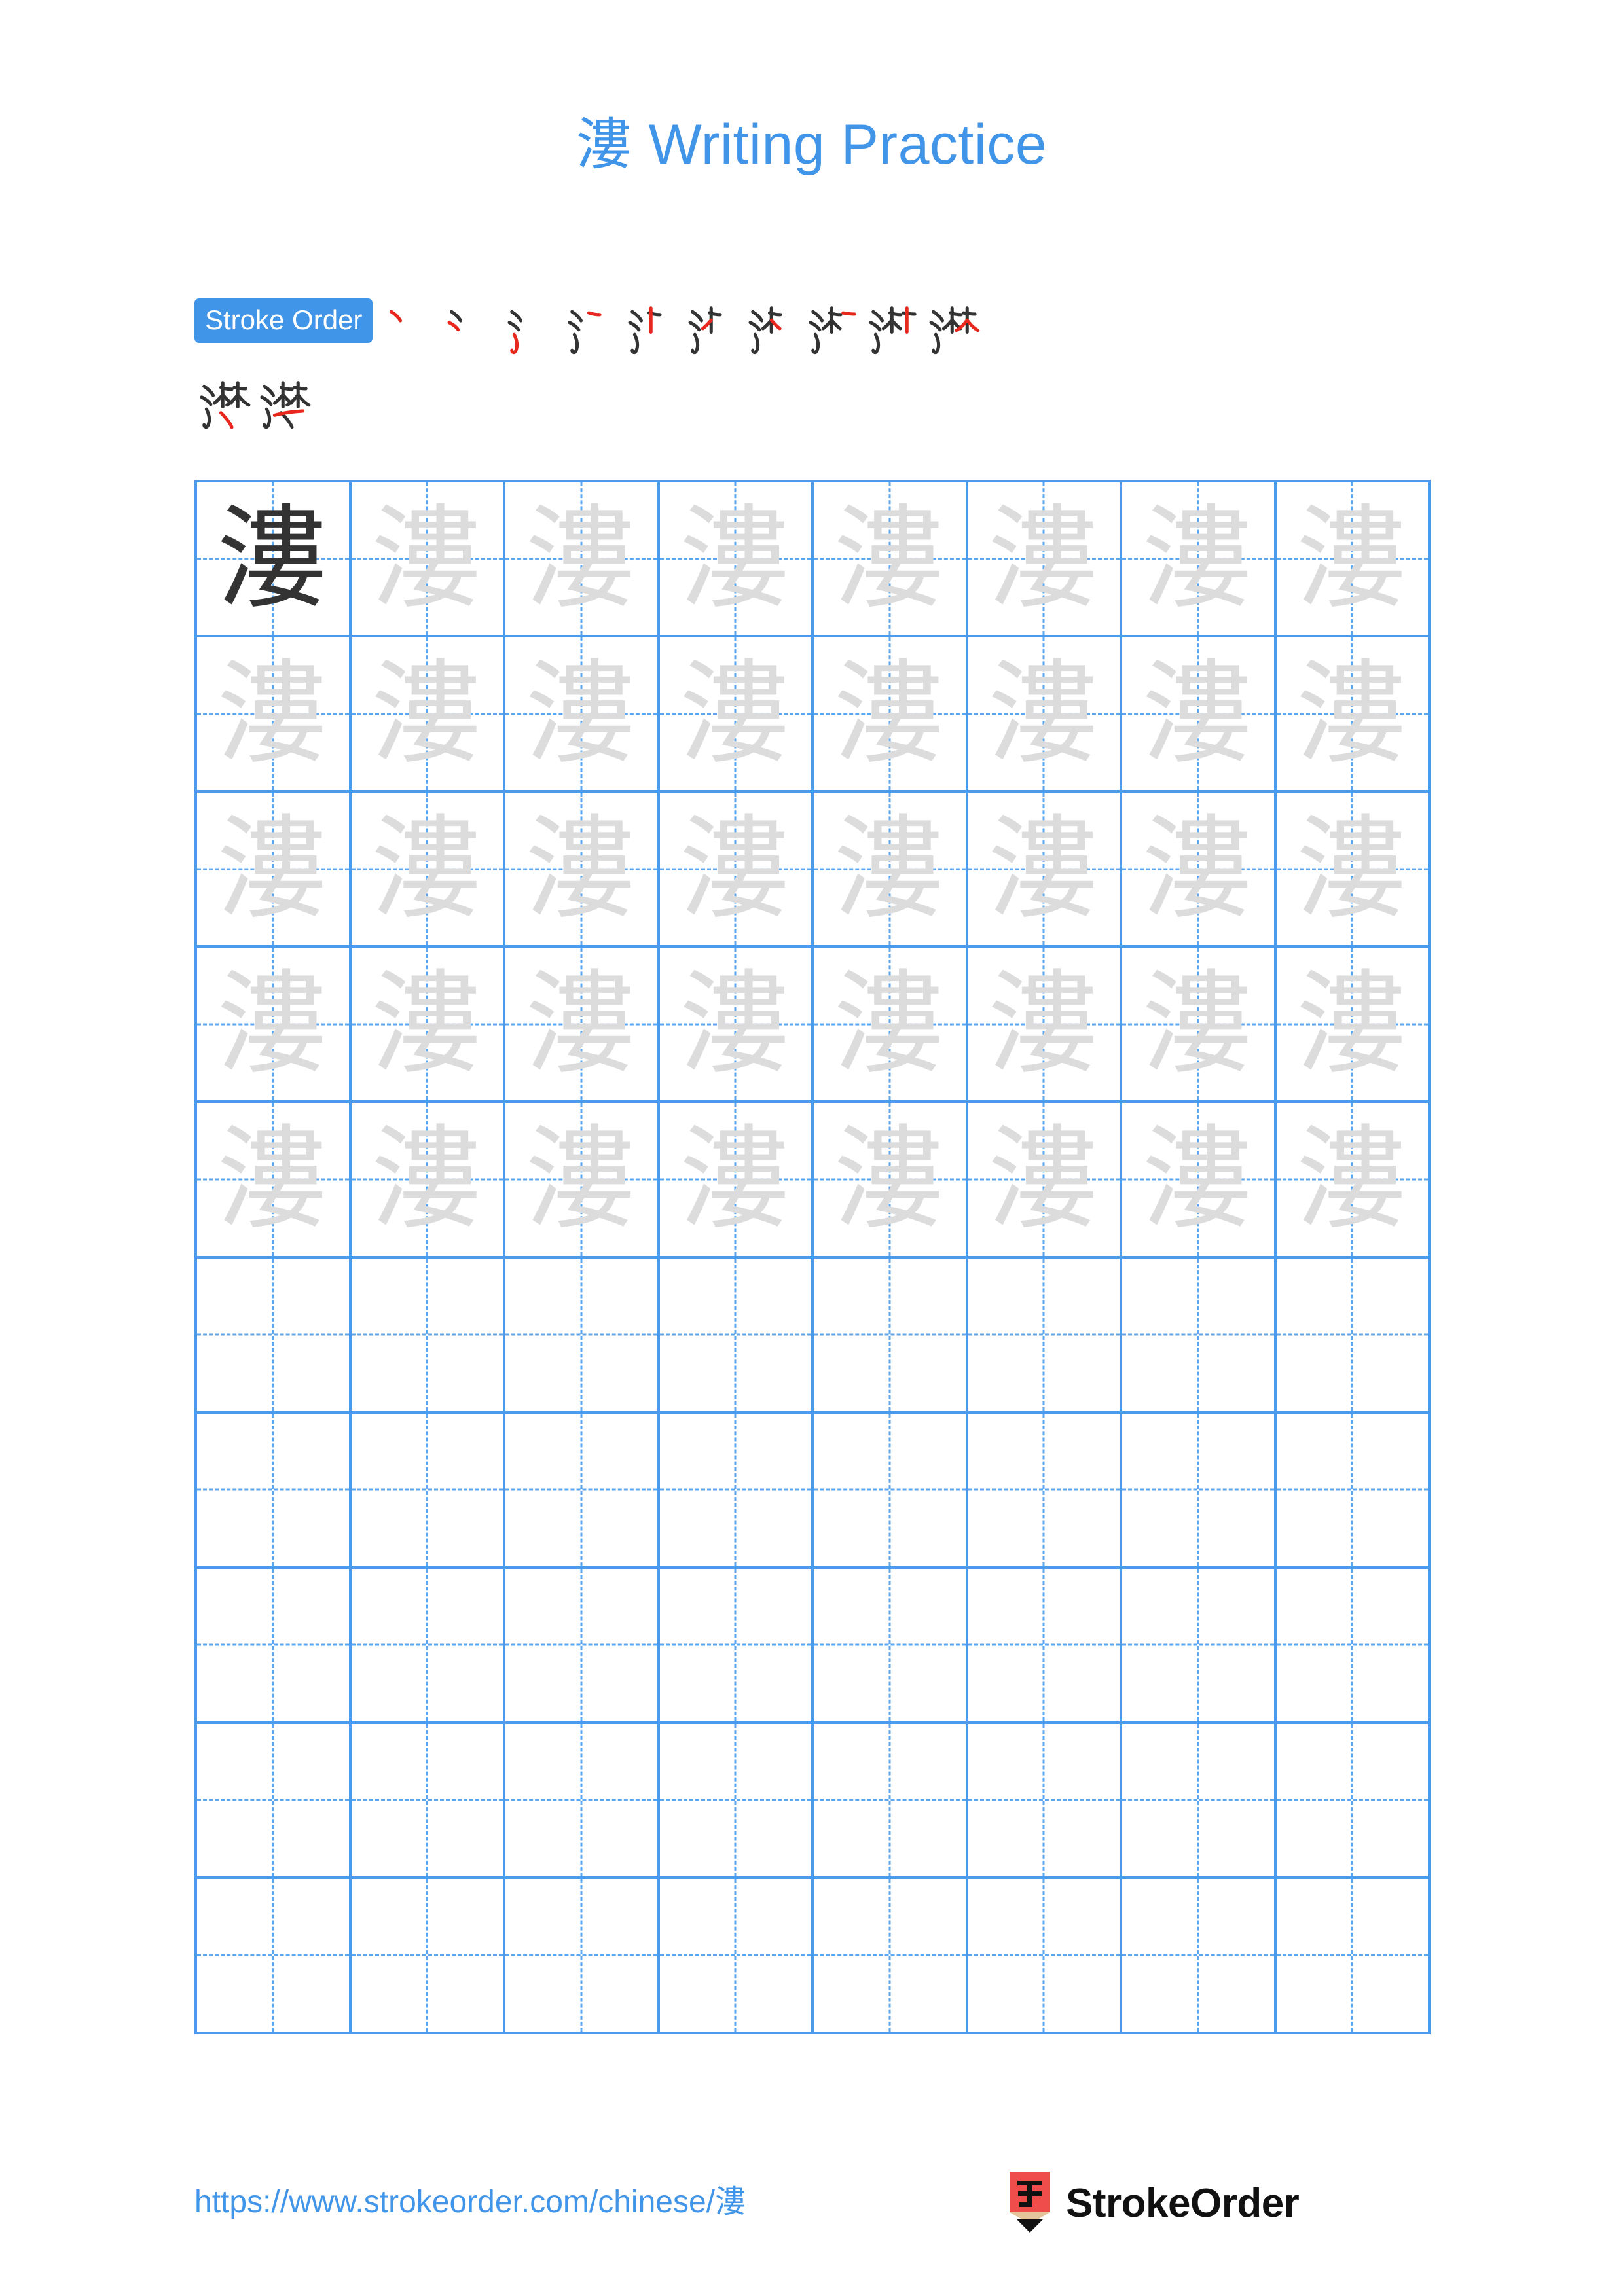 The image size is (1623, 2296). I want to click on pencil-logo-icon, so click(1030, 2202).